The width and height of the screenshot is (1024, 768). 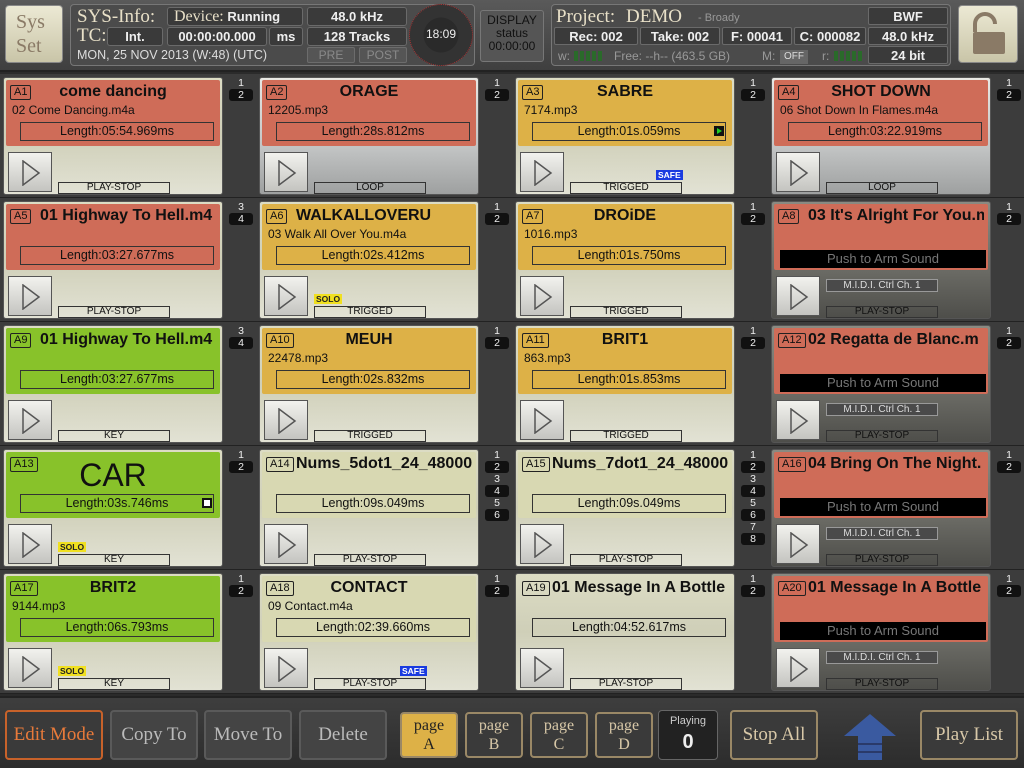 I want to click on copy-to-button: Copy To, so click(x=154, y=735).